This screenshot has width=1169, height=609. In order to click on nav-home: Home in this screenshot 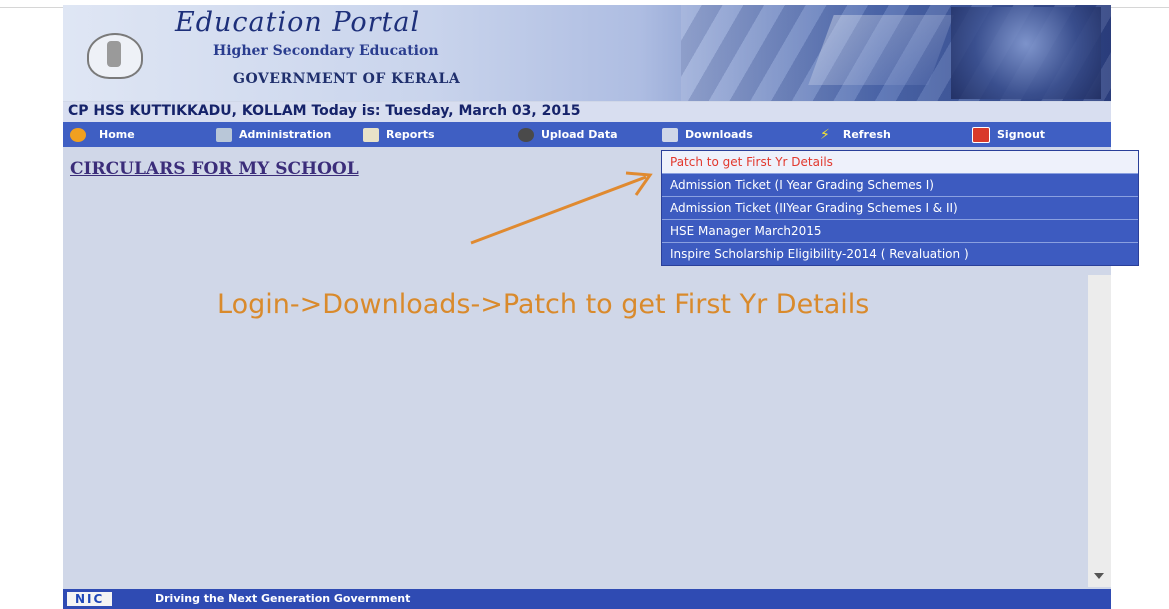, I will do `click(102, 134)`.